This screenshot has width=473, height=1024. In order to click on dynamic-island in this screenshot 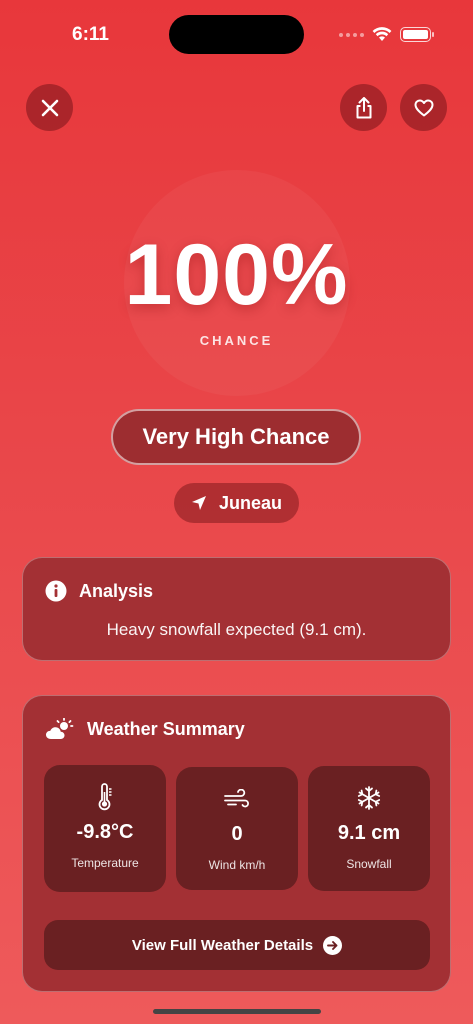, I will do `click(236, 34)`.